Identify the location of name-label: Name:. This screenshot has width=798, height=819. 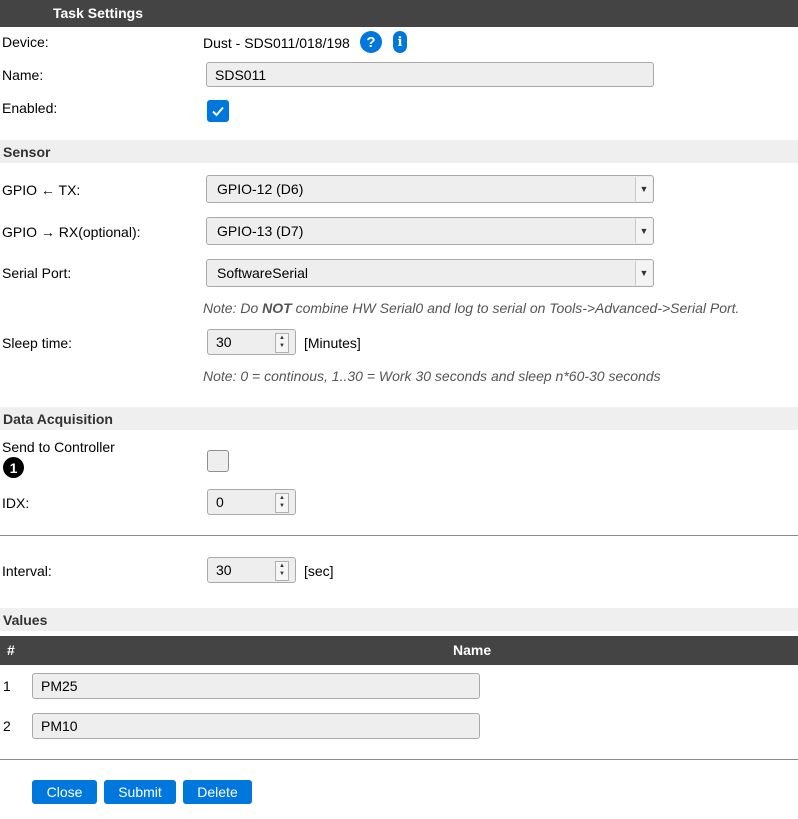
(23, 75).